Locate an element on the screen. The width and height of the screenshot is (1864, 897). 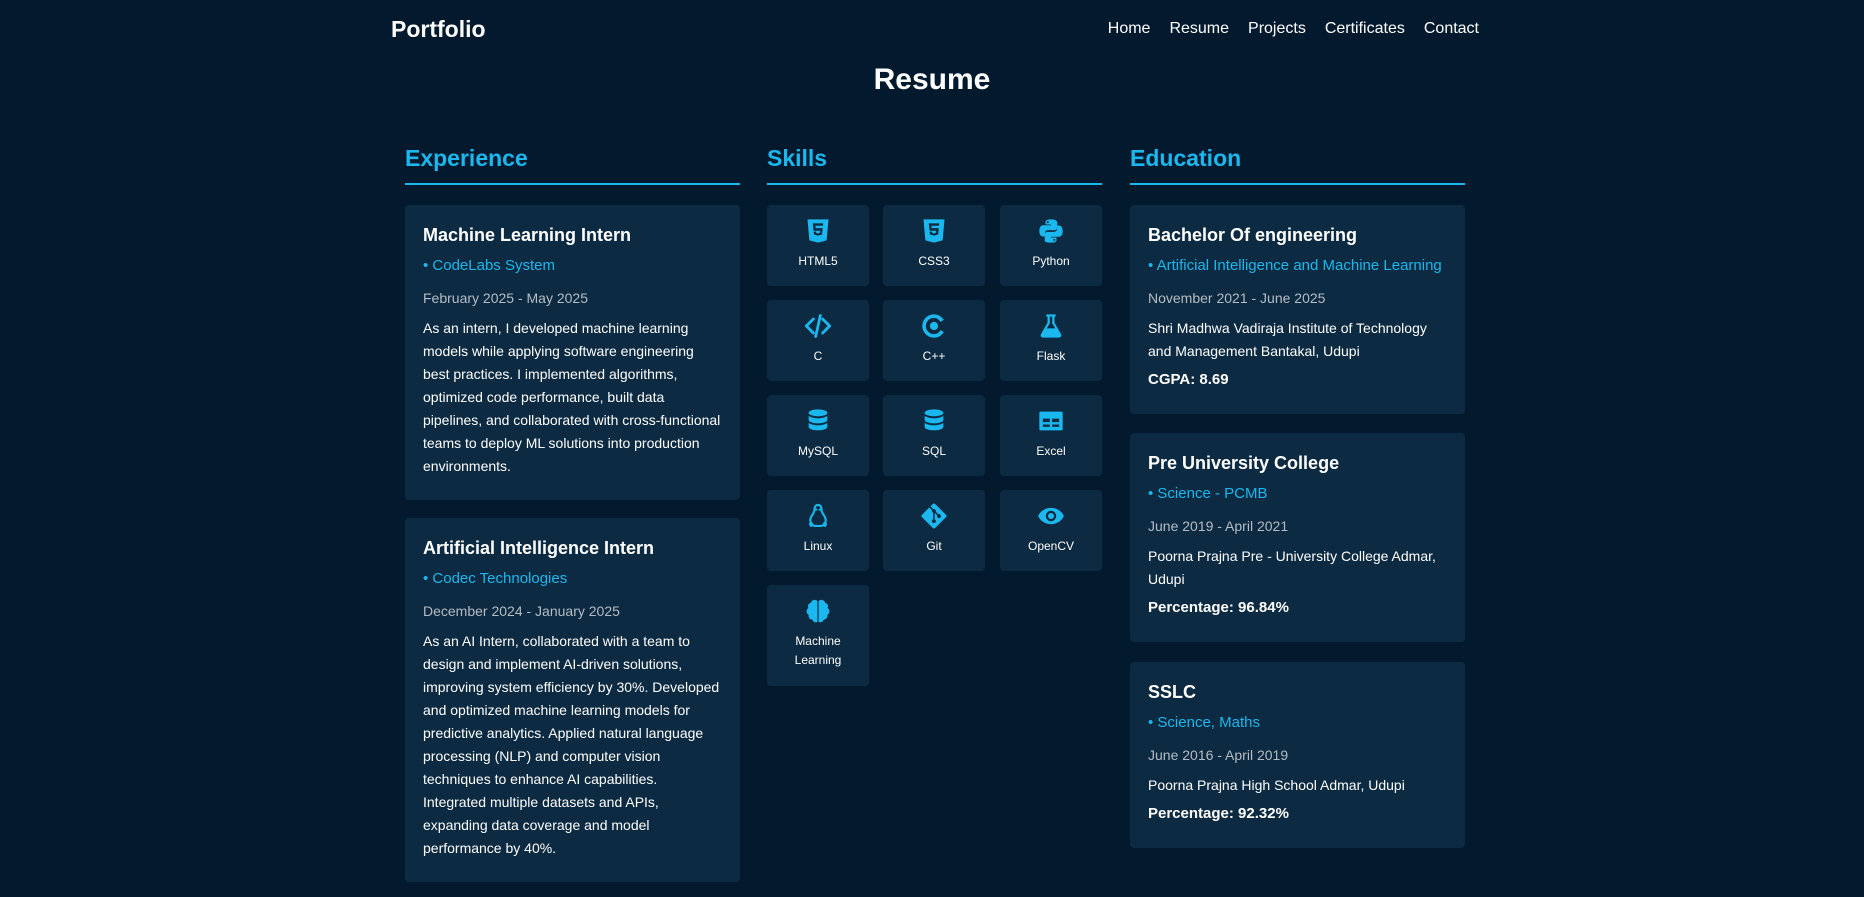
skill-tile-sql: SQL is located at coordinates (934, 435).